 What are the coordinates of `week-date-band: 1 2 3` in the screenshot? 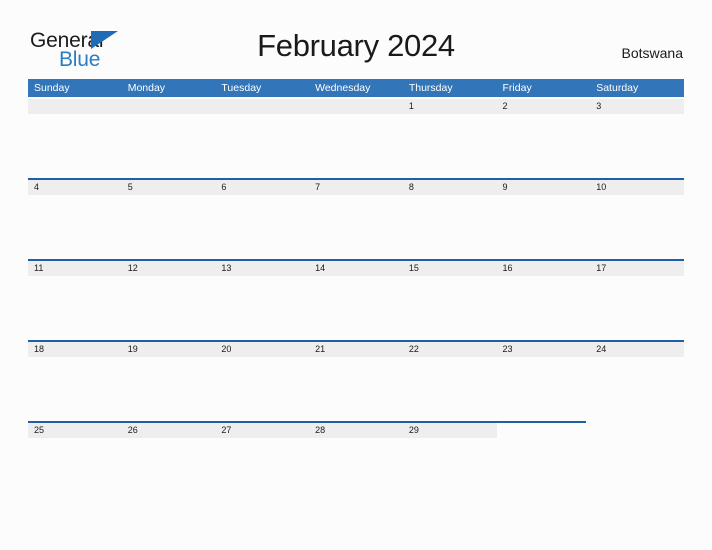 It's located at (356, 106).